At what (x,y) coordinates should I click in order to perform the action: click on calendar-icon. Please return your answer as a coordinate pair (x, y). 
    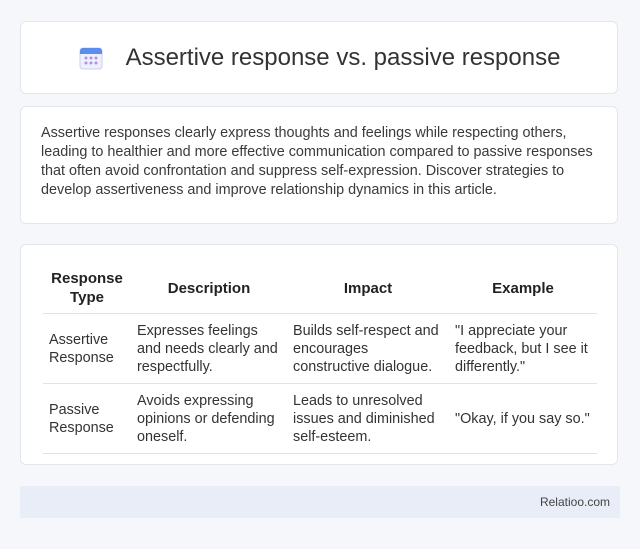
    Looking at the image, I should click on (91, 58).